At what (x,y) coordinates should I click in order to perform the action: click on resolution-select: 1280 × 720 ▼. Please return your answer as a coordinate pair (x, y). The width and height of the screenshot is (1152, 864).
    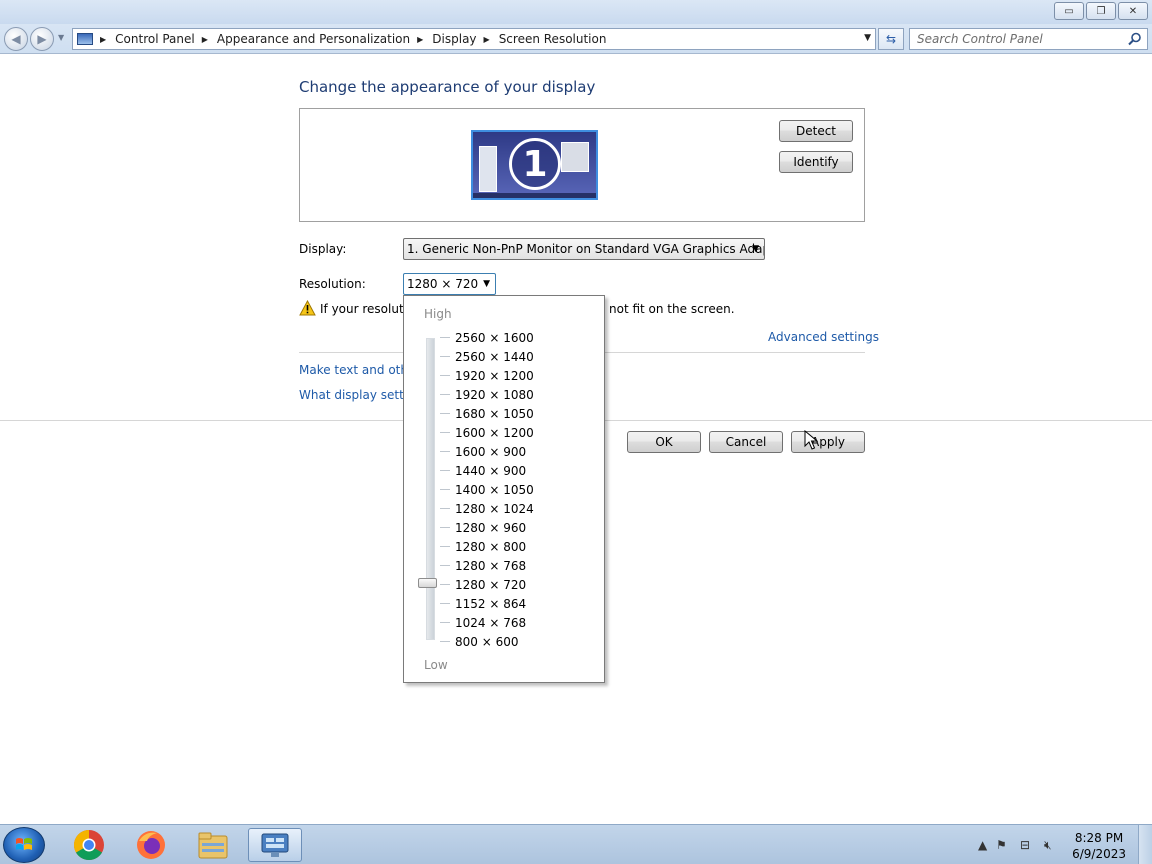
    Looking at the image, I should click on (449, 284).